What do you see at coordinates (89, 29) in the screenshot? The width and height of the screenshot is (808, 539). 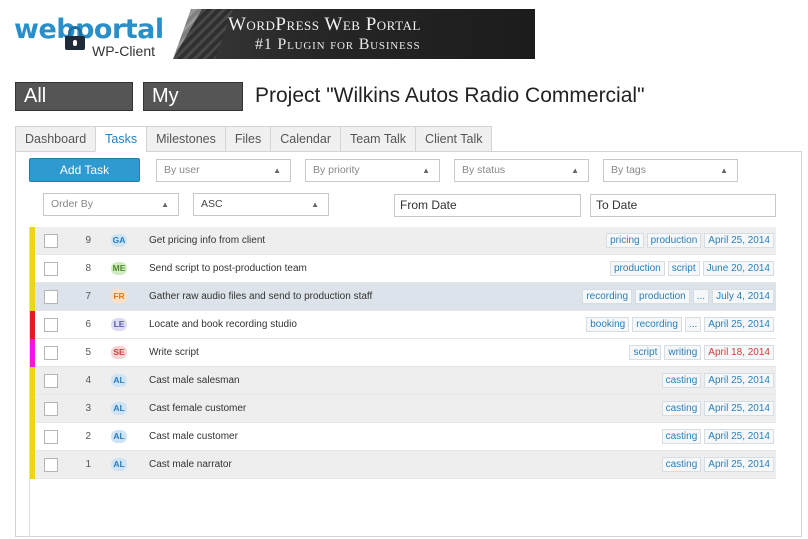 I see `logo-wordmark: webportal` at bounding box center [89, 29].